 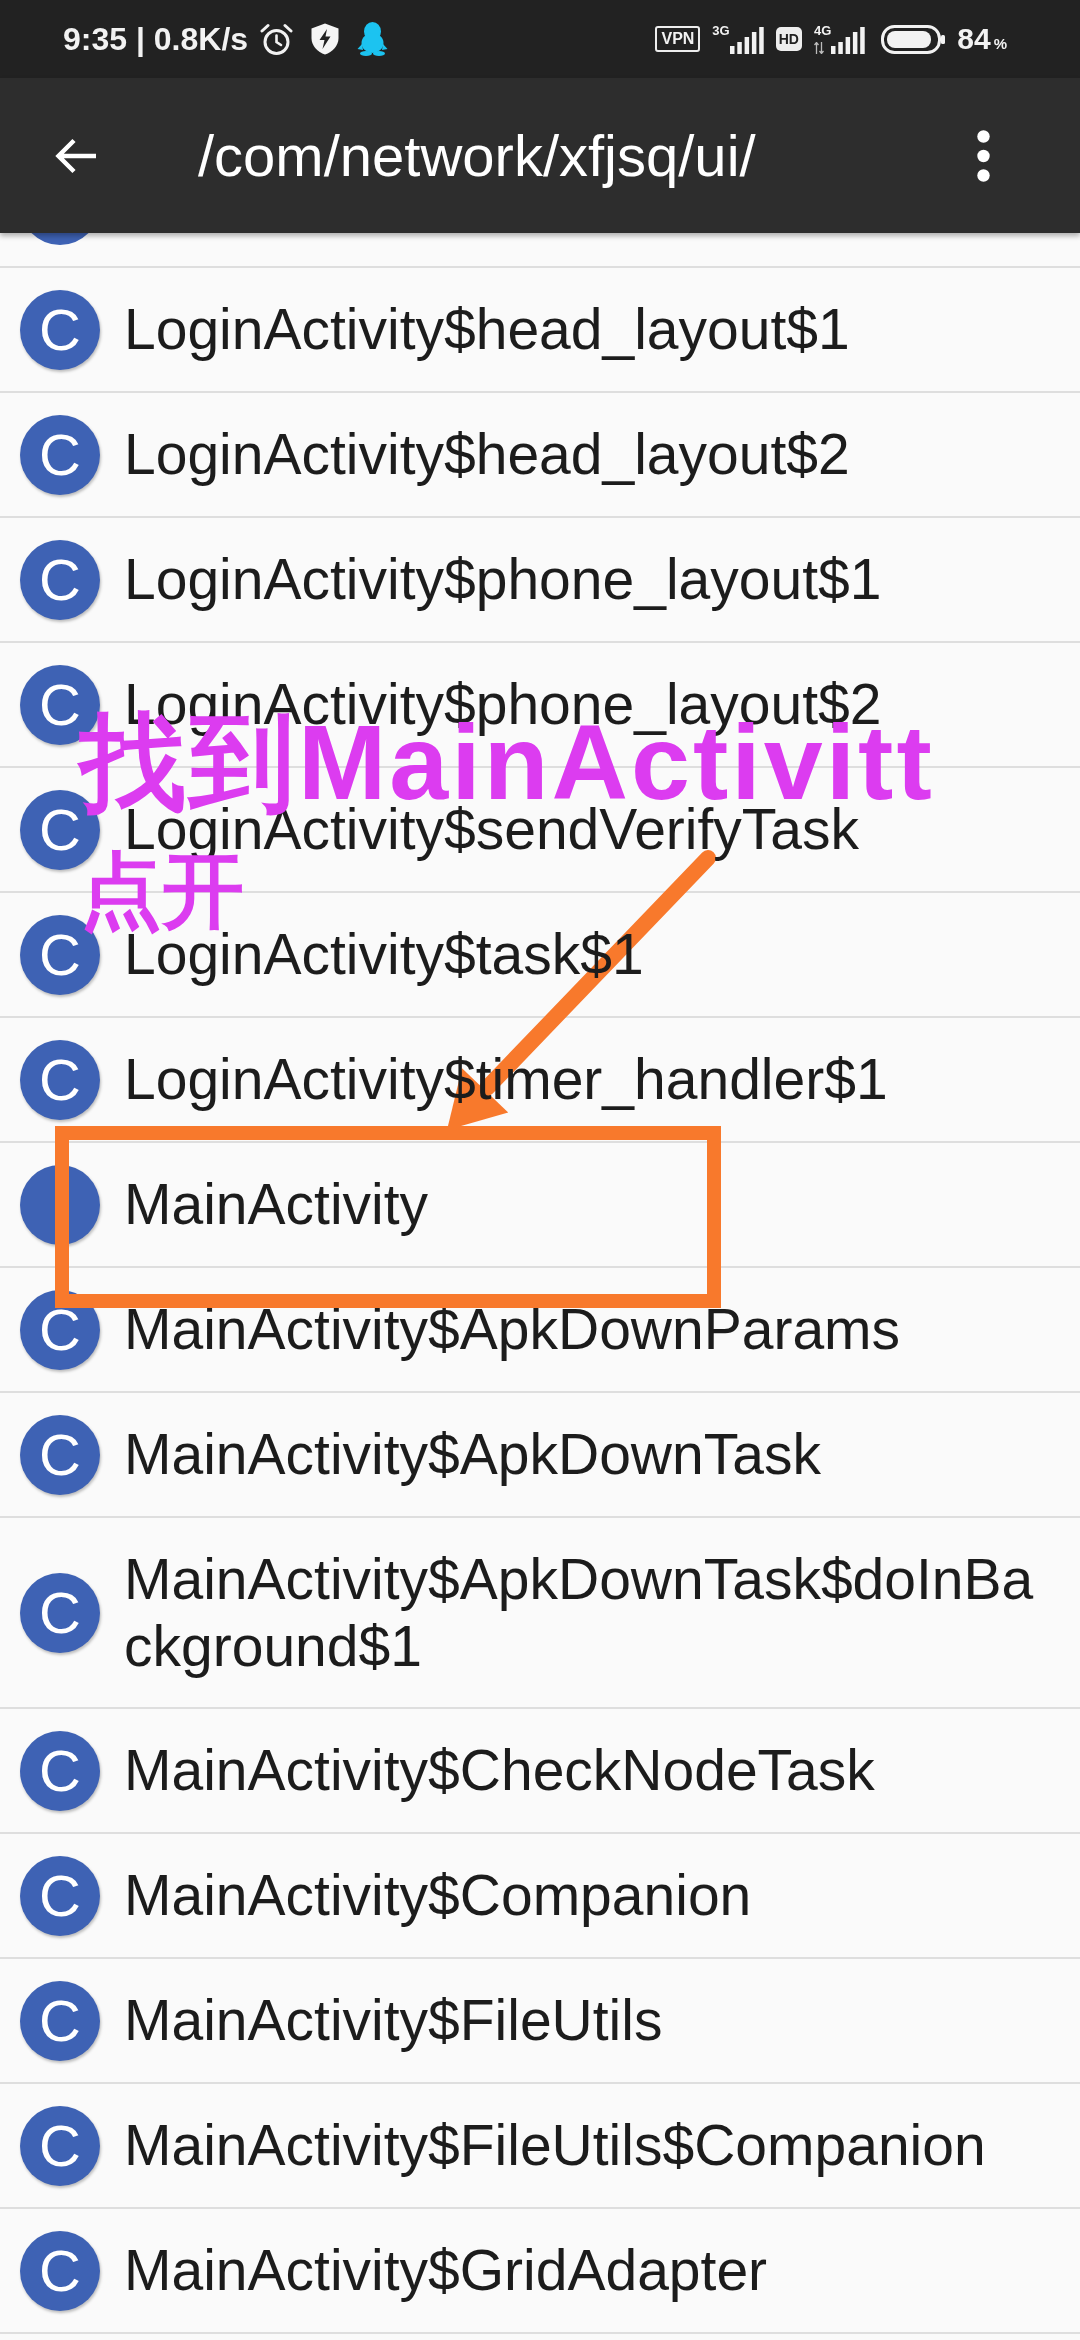 What do you see at coordinates (913, 39) in the screenshot?
I see `battery-icon` at bounding box center [913, 39].